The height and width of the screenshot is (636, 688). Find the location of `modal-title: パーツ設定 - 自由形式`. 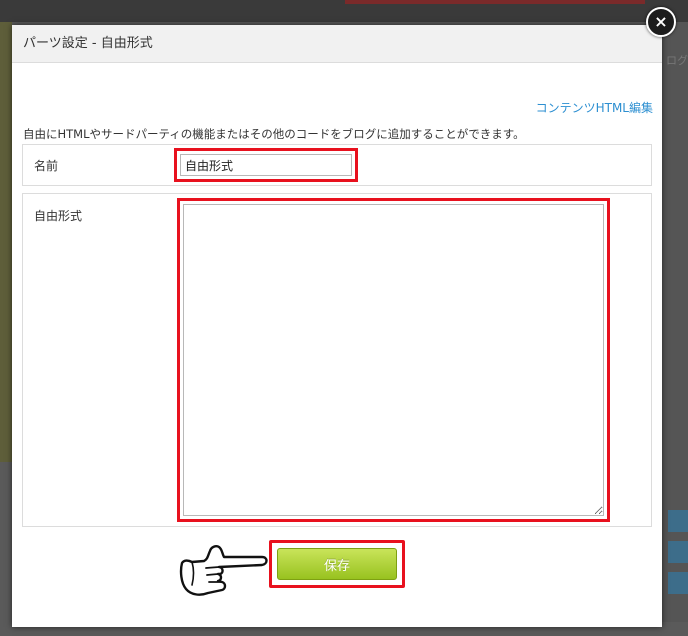

modal-title: パーツ設定 - 自由形式 is located at coordinates (88, 43).